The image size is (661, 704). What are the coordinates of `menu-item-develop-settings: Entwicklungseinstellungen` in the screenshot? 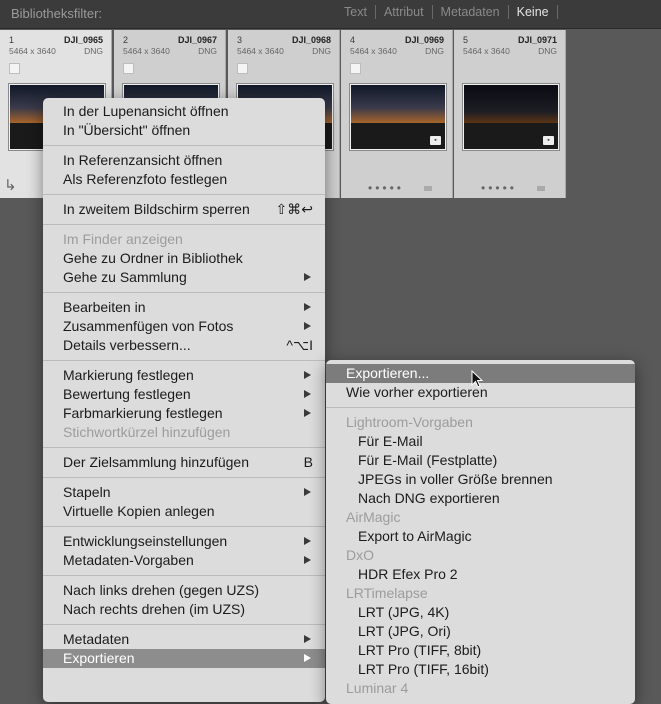 It's located at (184, 541).